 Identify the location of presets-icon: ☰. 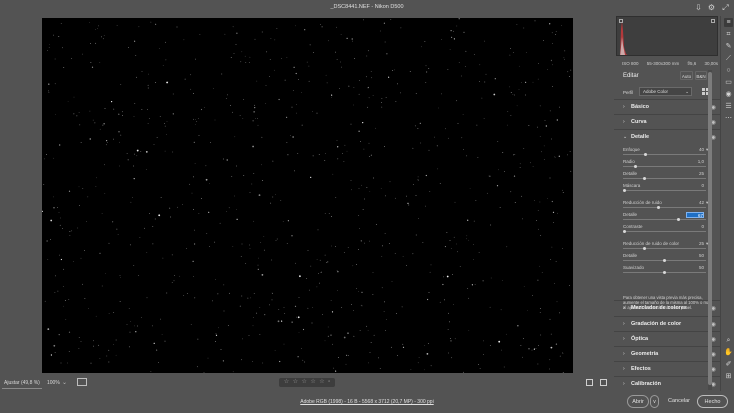
(728, 106).